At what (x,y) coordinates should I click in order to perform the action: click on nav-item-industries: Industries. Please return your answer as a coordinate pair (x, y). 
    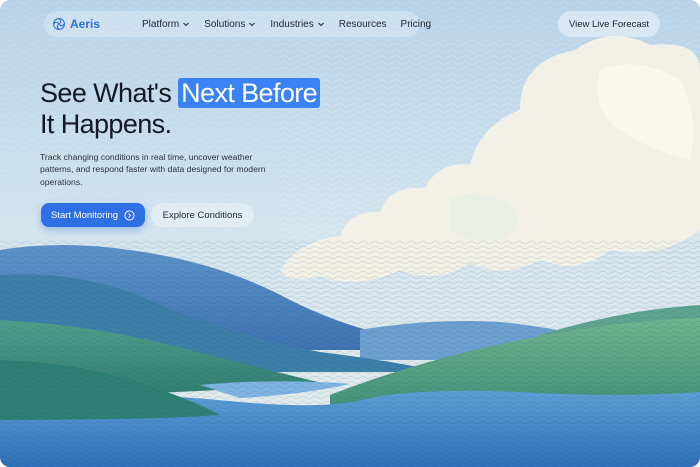
    Looking at the image, I should click on (297, 24).